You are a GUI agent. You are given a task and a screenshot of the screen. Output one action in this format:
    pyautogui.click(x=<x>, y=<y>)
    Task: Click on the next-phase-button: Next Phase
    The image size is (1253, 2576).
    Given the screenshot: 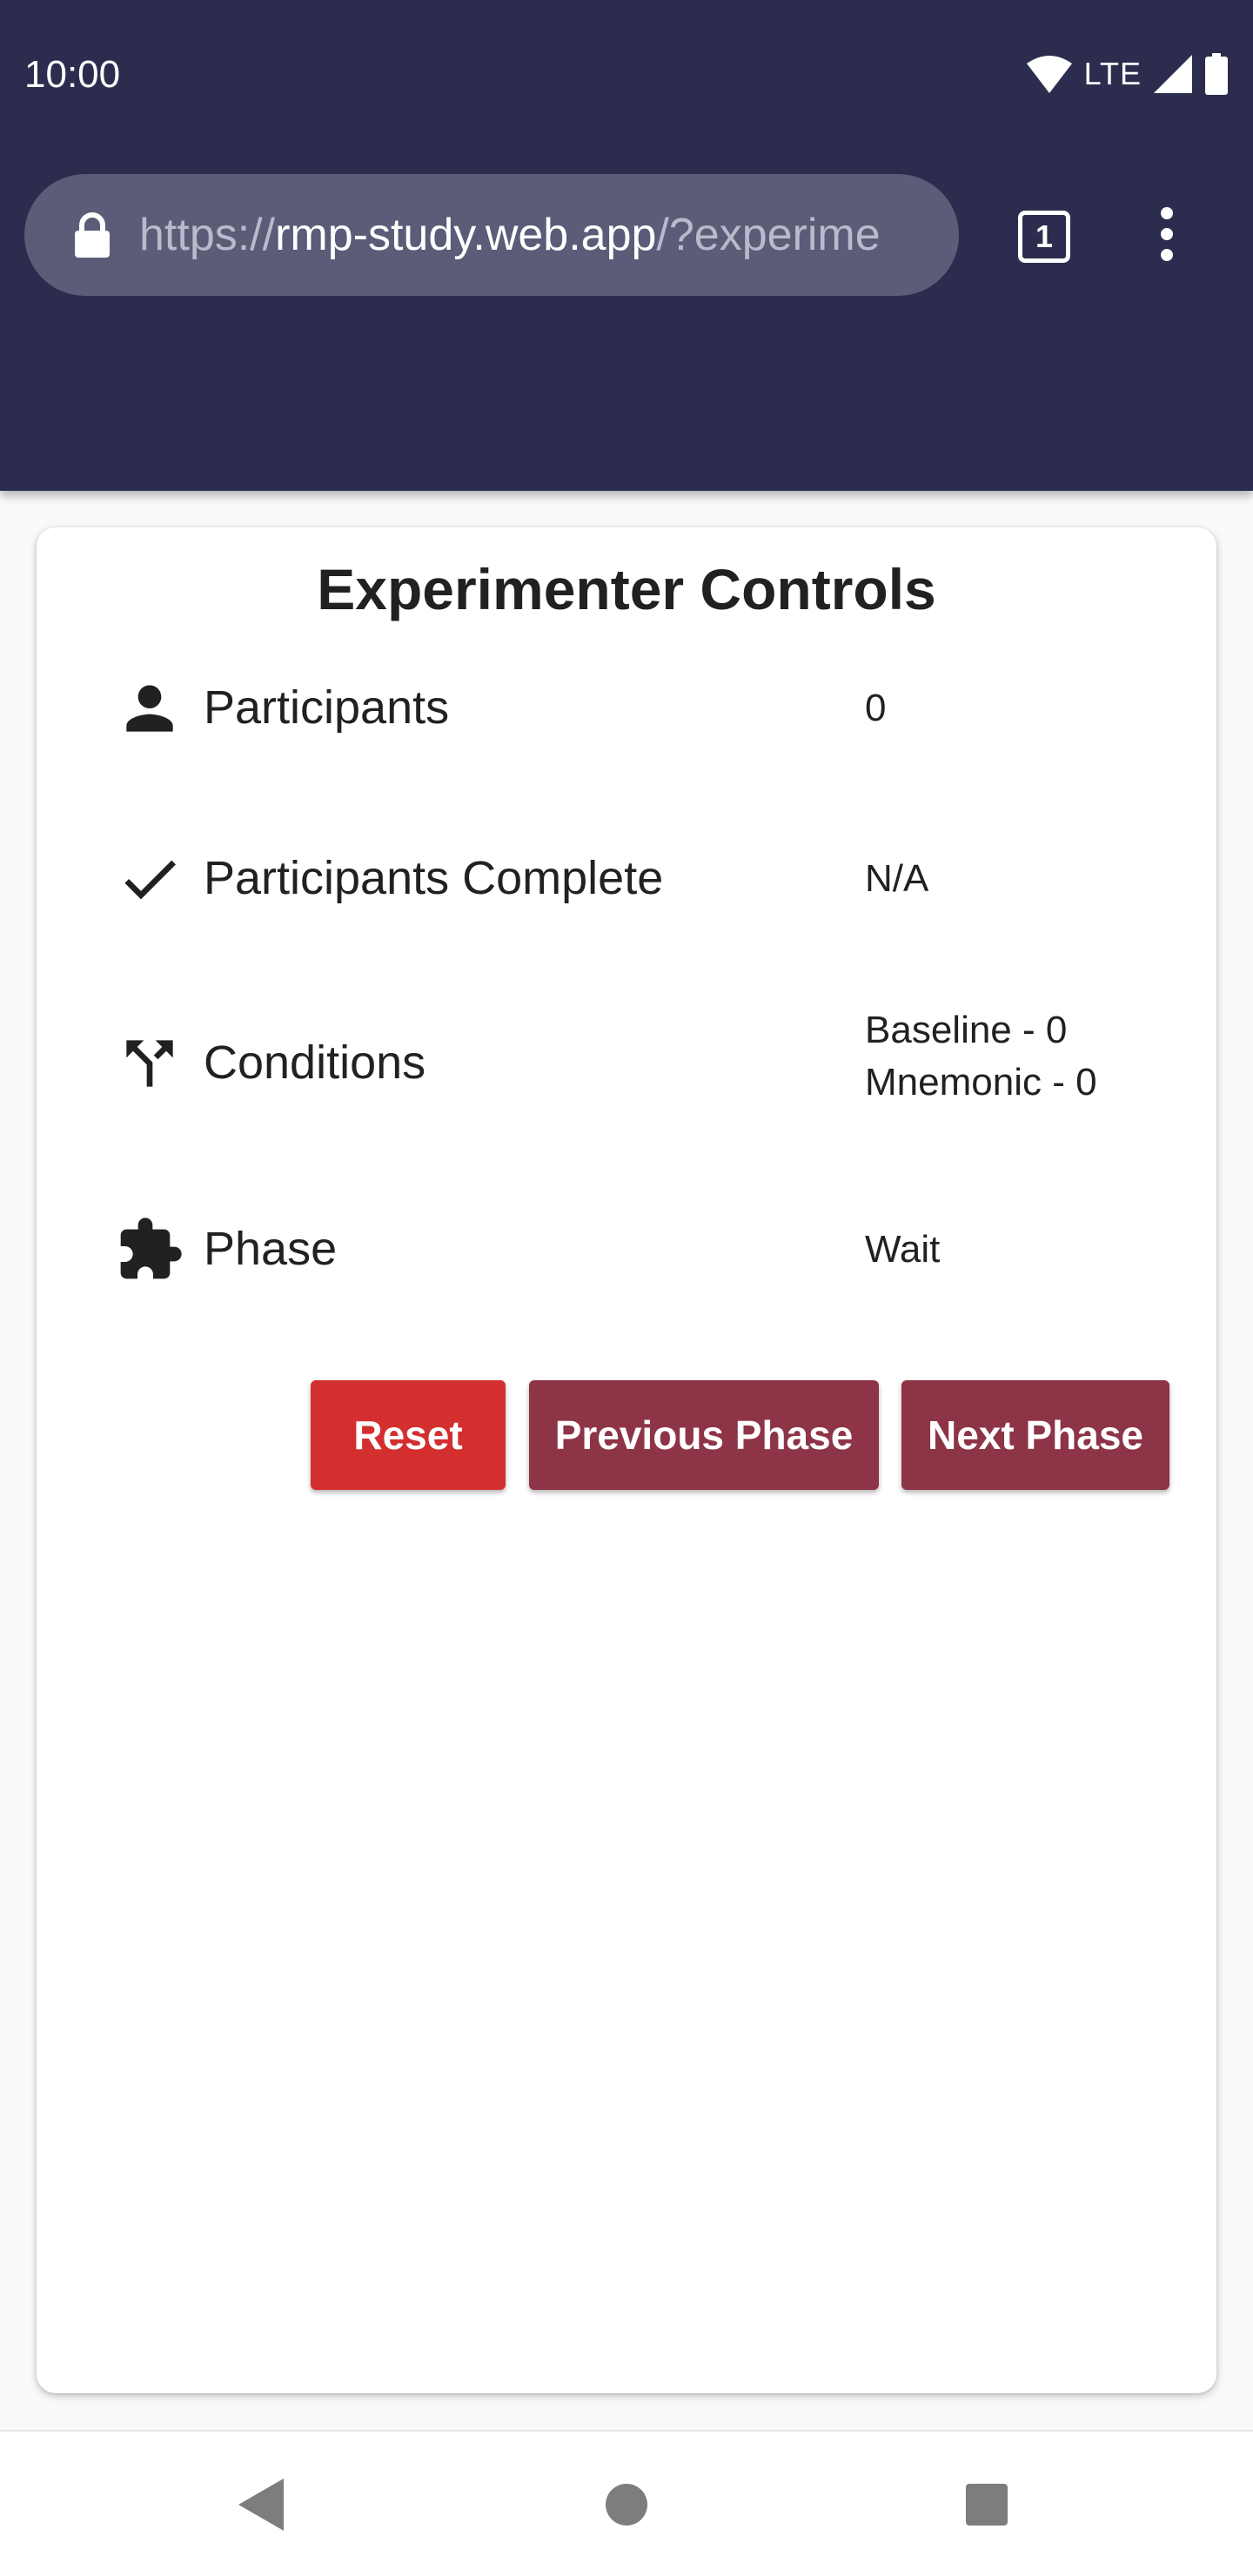 What is the action you would take?
    pyautogui.click(x=1035, y=1435)
    